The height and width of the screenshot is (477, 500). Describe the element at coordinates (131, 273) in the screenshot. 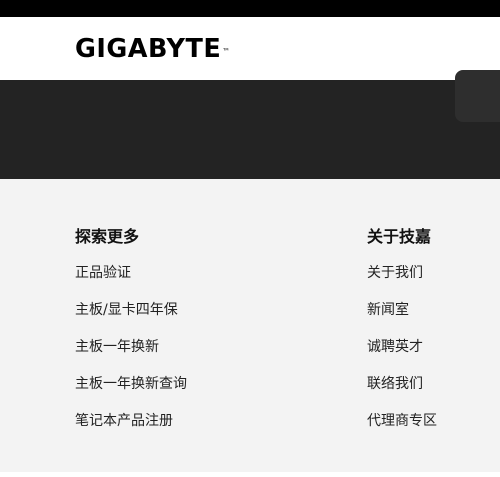

I see `footer-link-authenticity-check: 正品验证` at that location.